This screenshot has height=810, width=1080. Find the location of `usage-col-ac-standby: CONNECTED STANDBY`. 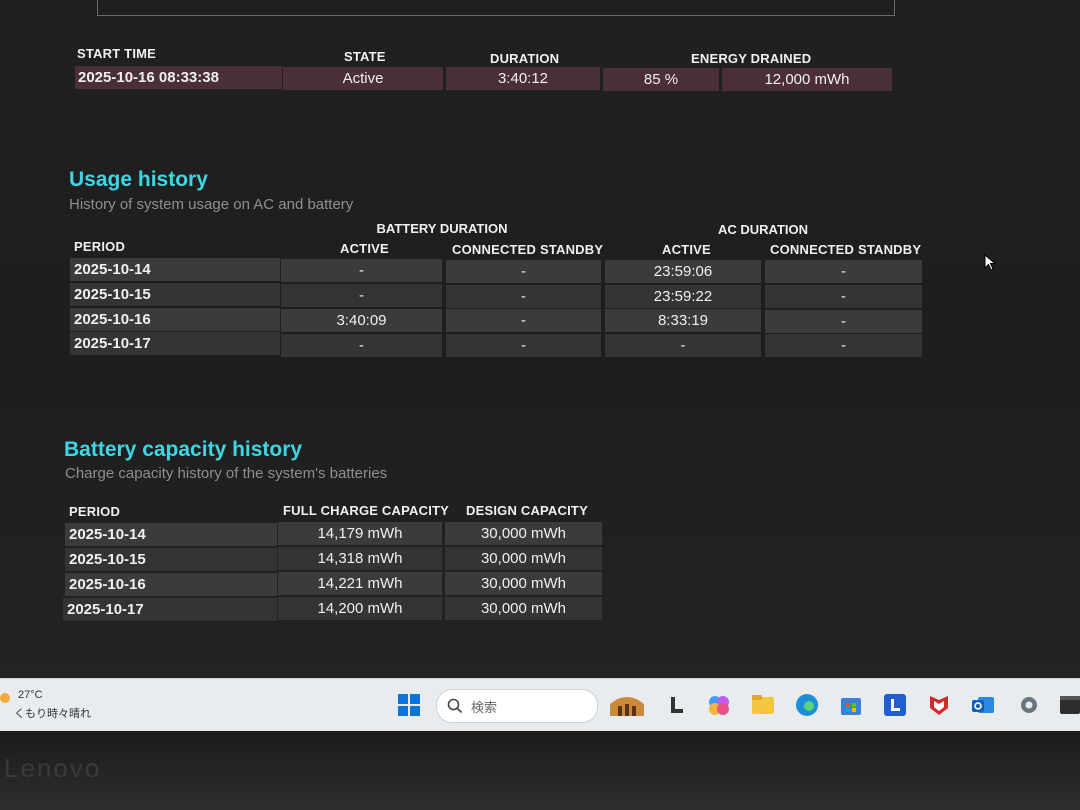

usage-col-ac-standby: CONNECTED STANDBY is located at coordinates (846, 249).